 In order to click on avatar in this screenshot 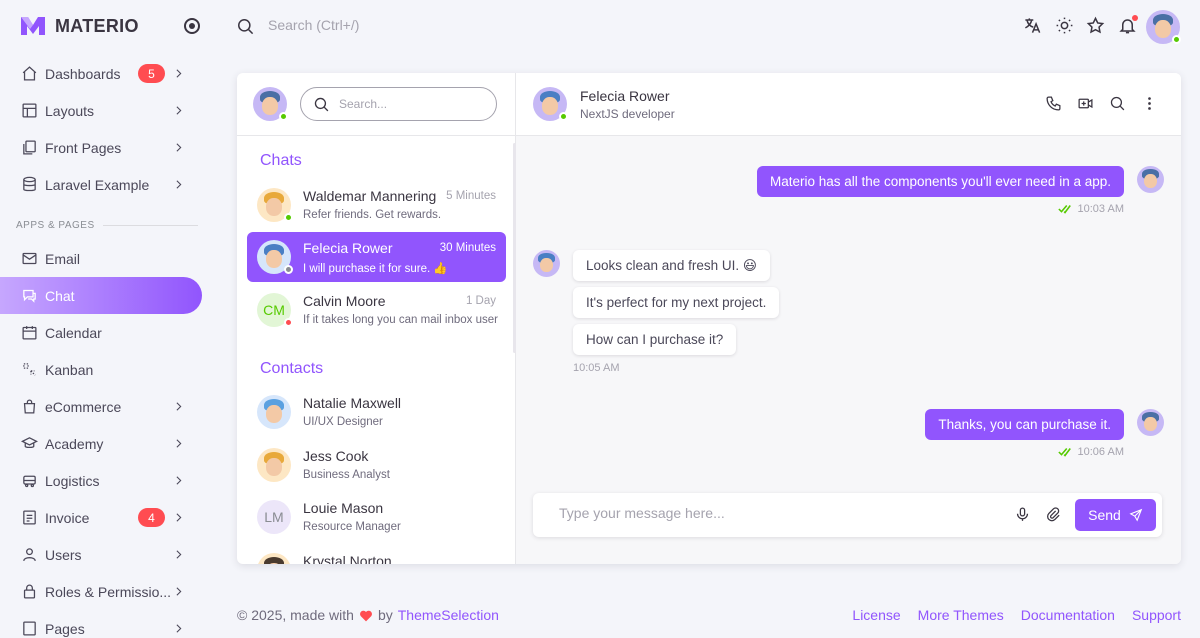, I will do `click(274, 412)`.